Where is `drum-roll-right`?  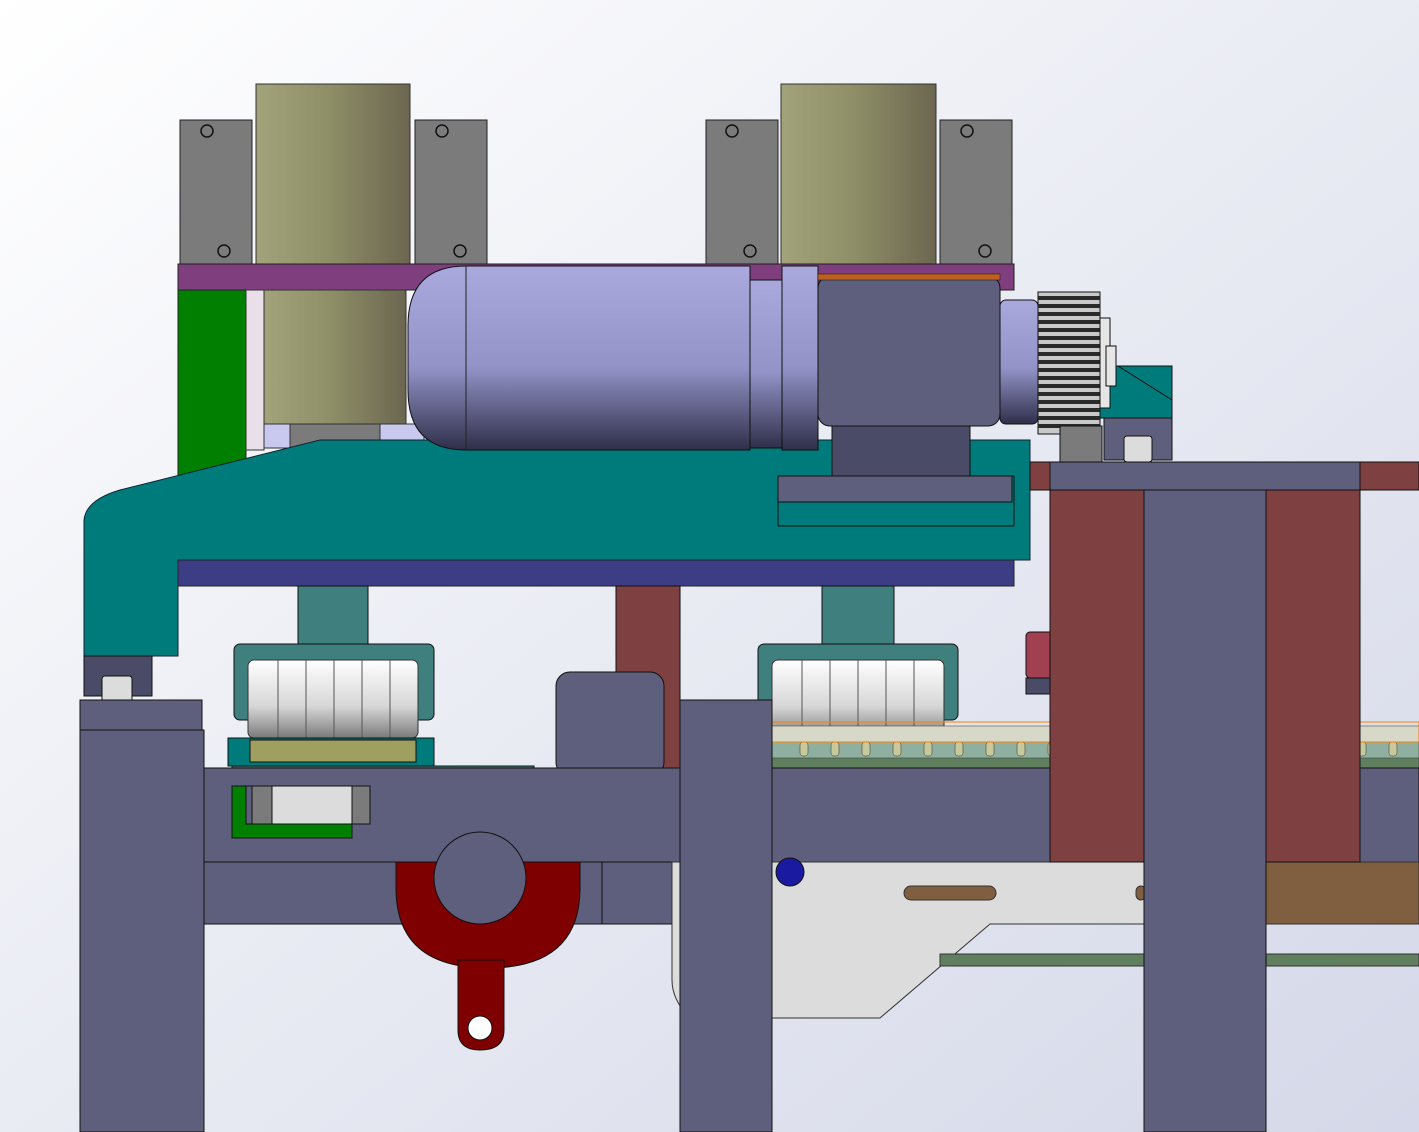
drum-roll-right is located at coordinates (858, 175).